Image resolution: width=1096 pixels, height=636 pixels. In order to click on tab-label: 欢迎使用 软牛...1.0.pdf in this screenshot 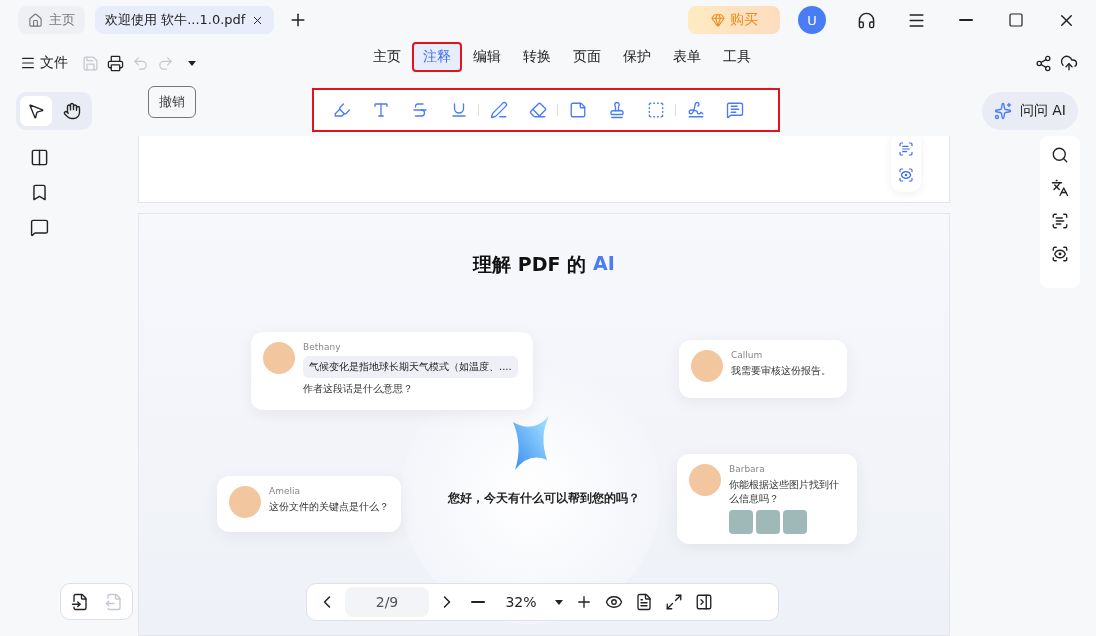, I will do `click(175, 20)`.